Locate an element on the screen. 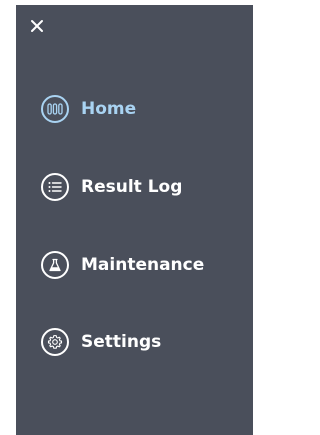 The height and width of the screenshot is (435, 320). nav-item-result-log: Result Log is located at coordinates (111, 187).